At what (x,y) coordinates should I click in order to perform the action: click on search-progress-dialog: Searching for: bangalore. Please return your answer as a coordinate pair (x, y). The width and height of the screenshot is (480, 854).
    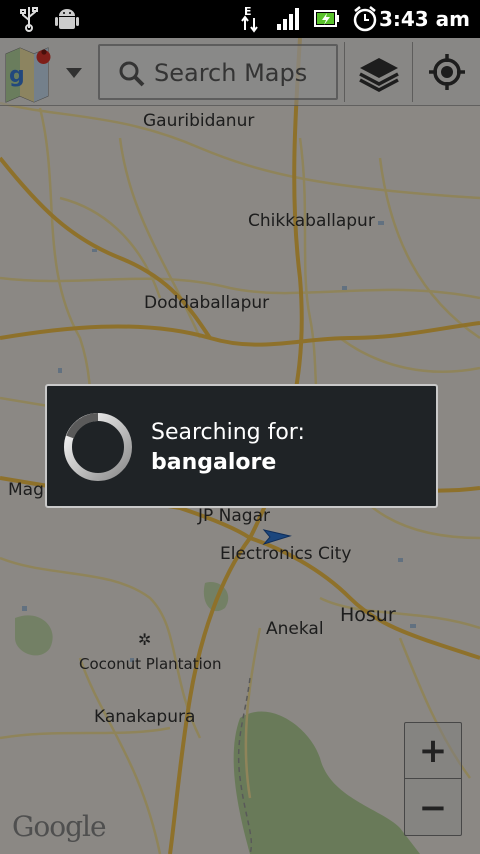
    Looking at the image, I should click on (241, 446).